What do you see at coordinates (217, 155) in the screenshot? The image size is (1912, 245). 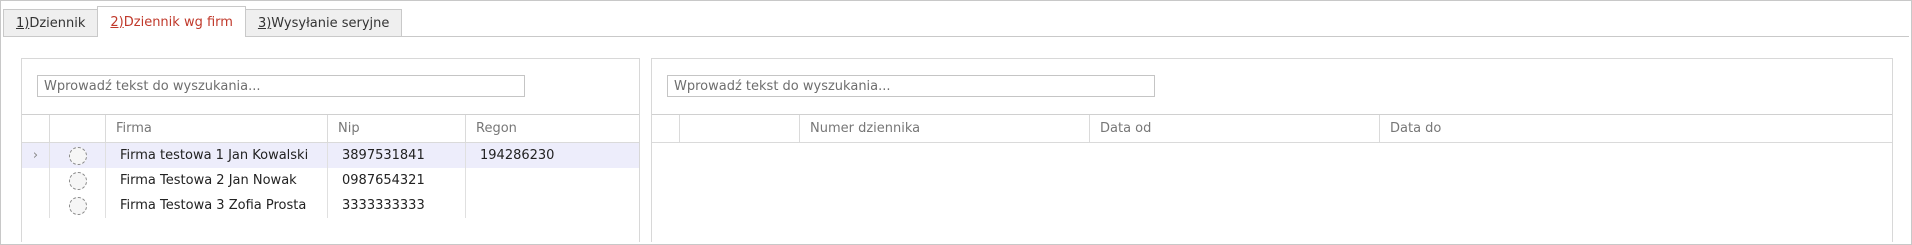 I see `cell-firma: Firma testowa 1 Jan Kowalski` at bounding box center [217, 155].